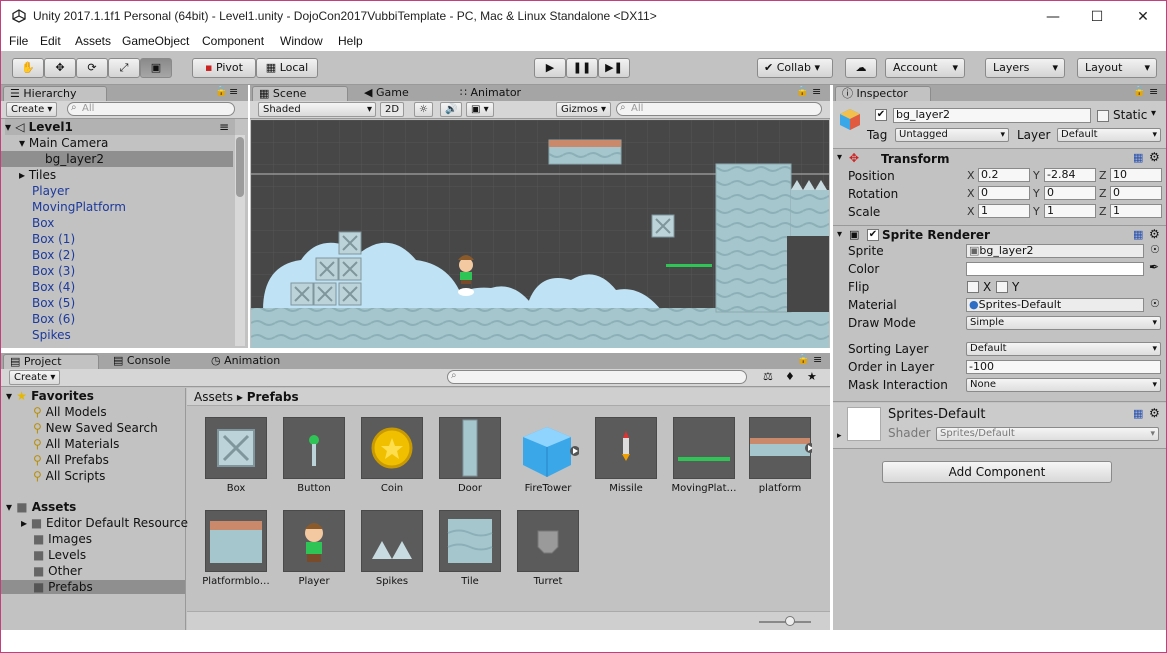 The image size is (1167, 653). Describe the element at coordinates (795, 68) in the screenshot. I see `collab-dropdown: ✔ Collab ▾` at that location.